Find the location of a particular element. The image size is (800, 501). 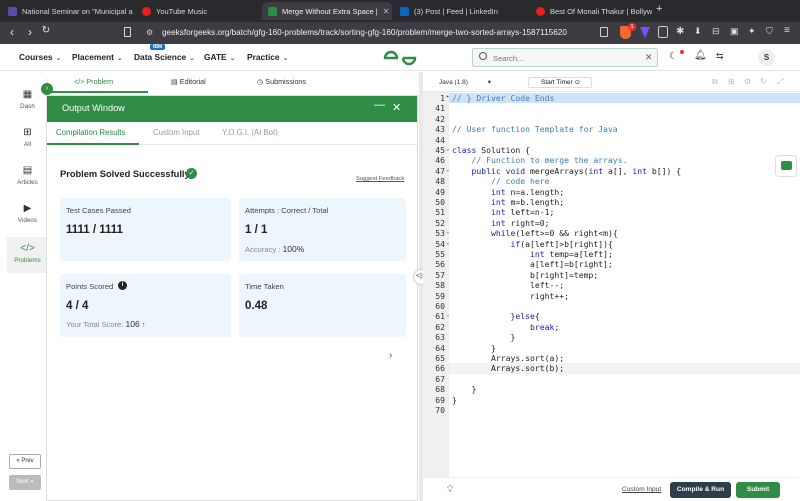

custom-input-link: Custom Input is located at coordinates (641, 489).